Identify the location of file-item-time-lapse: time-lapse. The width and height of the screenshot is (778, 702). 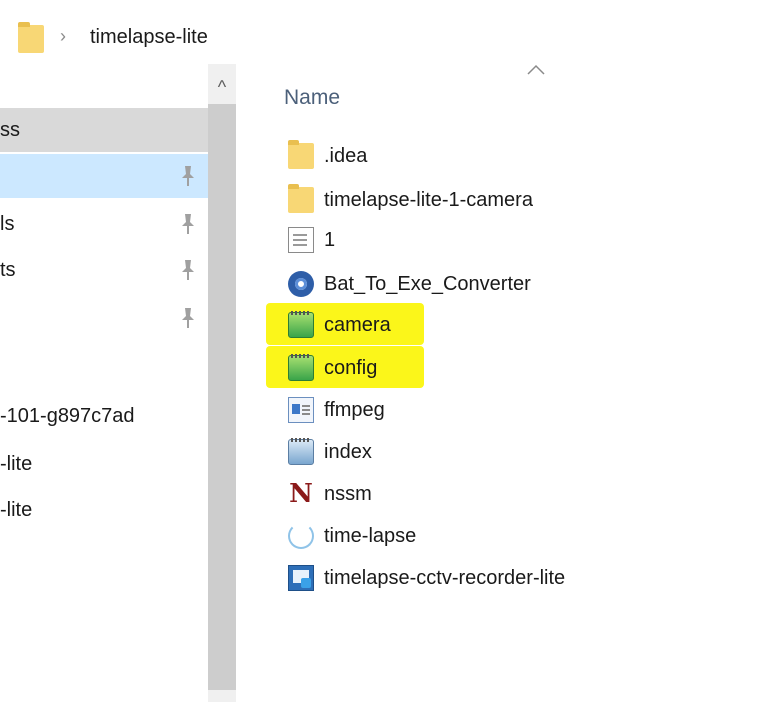
(522, 536).